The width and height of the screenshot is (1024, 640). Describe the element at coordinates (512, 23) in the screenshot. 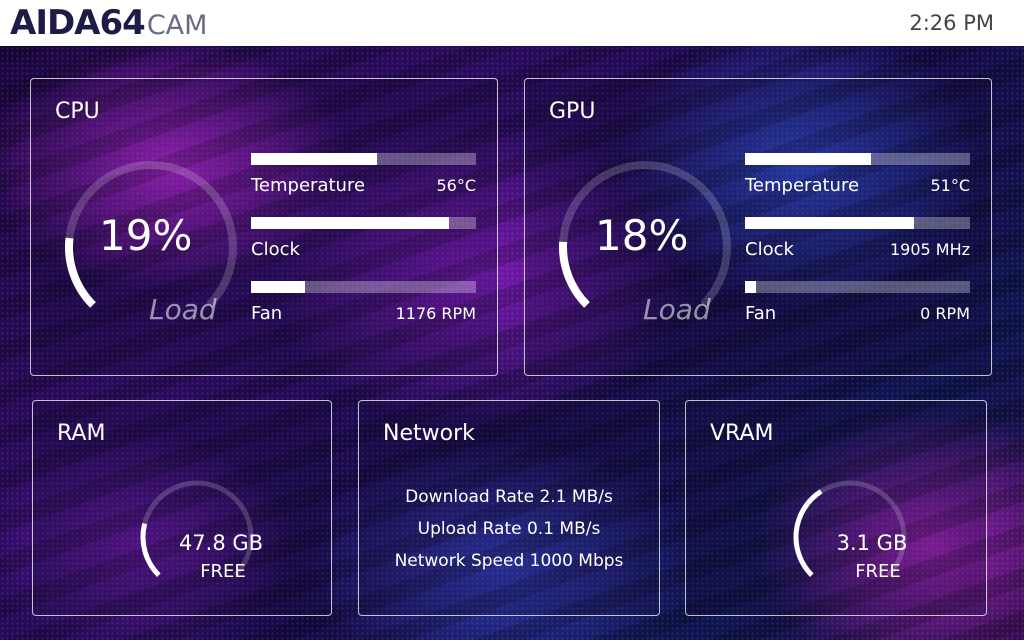

I see `top-bar: AIDA64 CAM 2:26 PM` at that location.